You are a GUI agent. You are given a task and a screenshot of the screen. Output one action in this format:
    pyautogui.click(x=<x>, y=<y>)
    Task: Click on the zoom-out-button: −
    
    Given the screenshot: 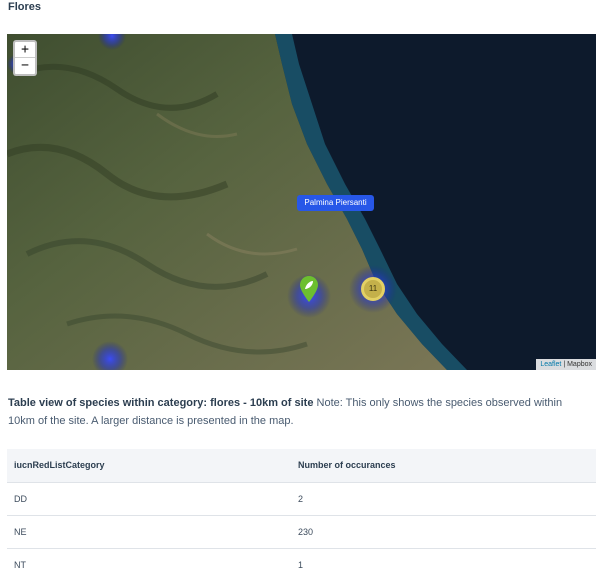 What is the action you would take?
    pyautogui.click(x=25, y=66)
    